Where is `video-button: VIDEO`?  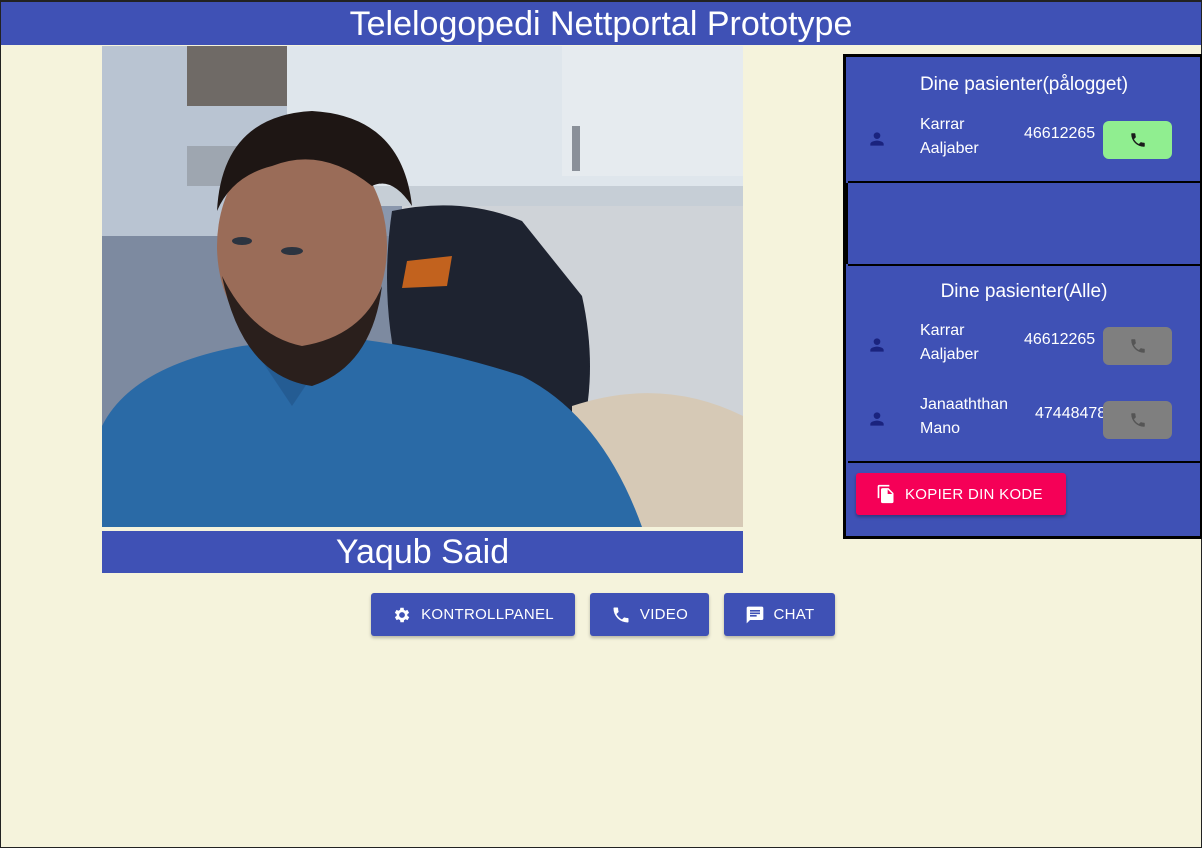
video-button: VIDEO is located at coordinates (649, 614).